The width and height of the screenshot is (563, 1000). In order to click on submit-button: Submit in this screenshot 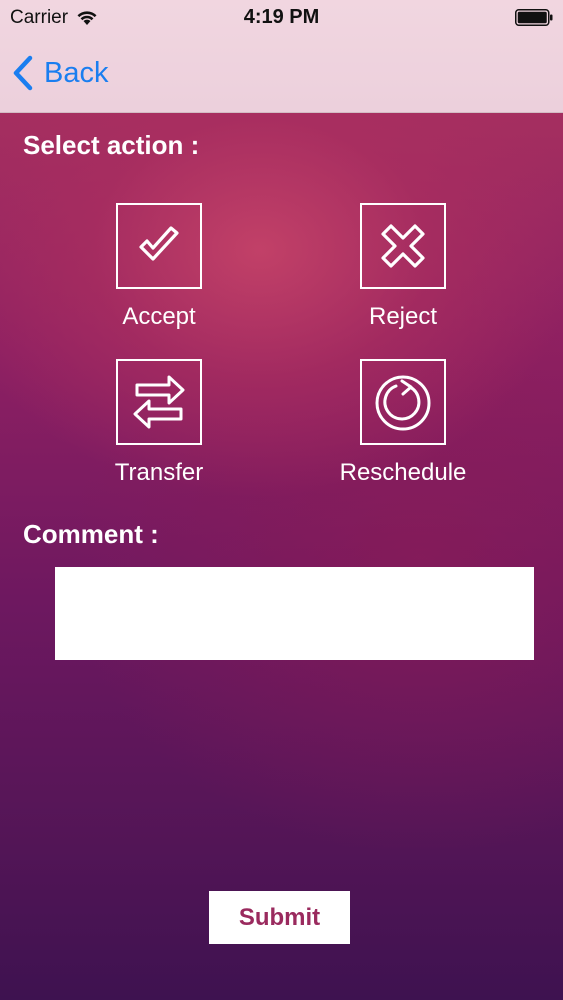, I will do `click(279, 917)`.